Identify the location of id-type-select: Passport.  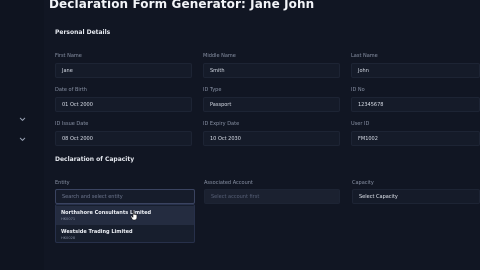
(271, 104).